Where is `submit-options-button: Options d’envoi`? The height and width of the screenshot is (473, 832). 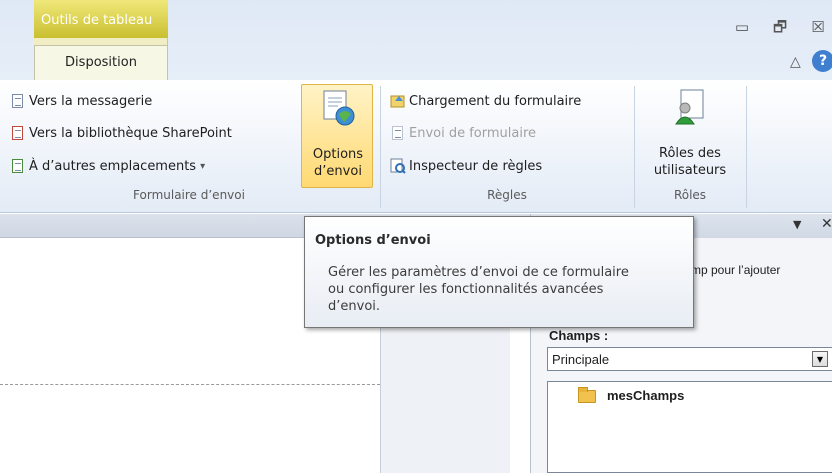 submit-options-button: Options d’envoi is located at coordinates (337, 136).